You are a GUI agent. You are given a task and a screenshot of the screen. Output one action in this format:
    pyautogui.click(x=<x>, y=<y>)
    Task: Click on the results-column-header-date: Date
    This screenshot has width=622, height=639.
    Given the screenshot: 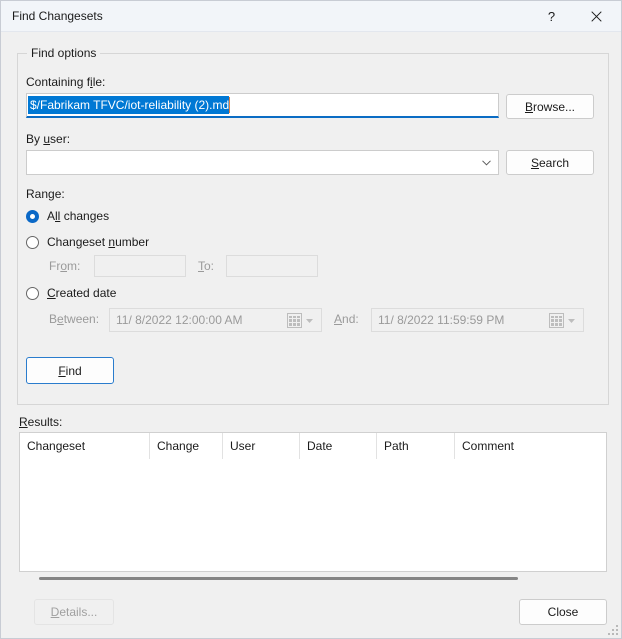 What is the action you would take?
    pyautogui.click(x=338, y=446)
    